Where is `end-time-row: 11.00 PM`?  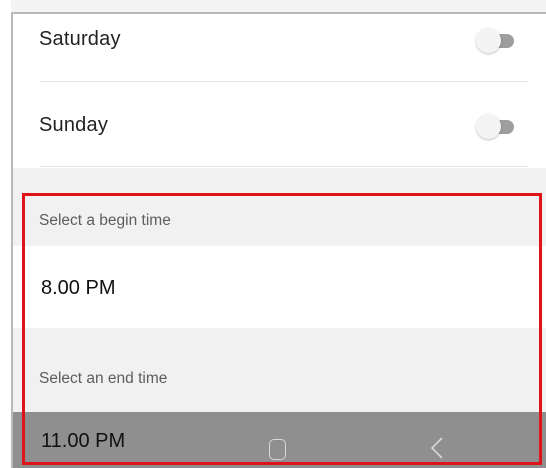
end-time-row: 11.00 PM is located at coordinates (279, 440).